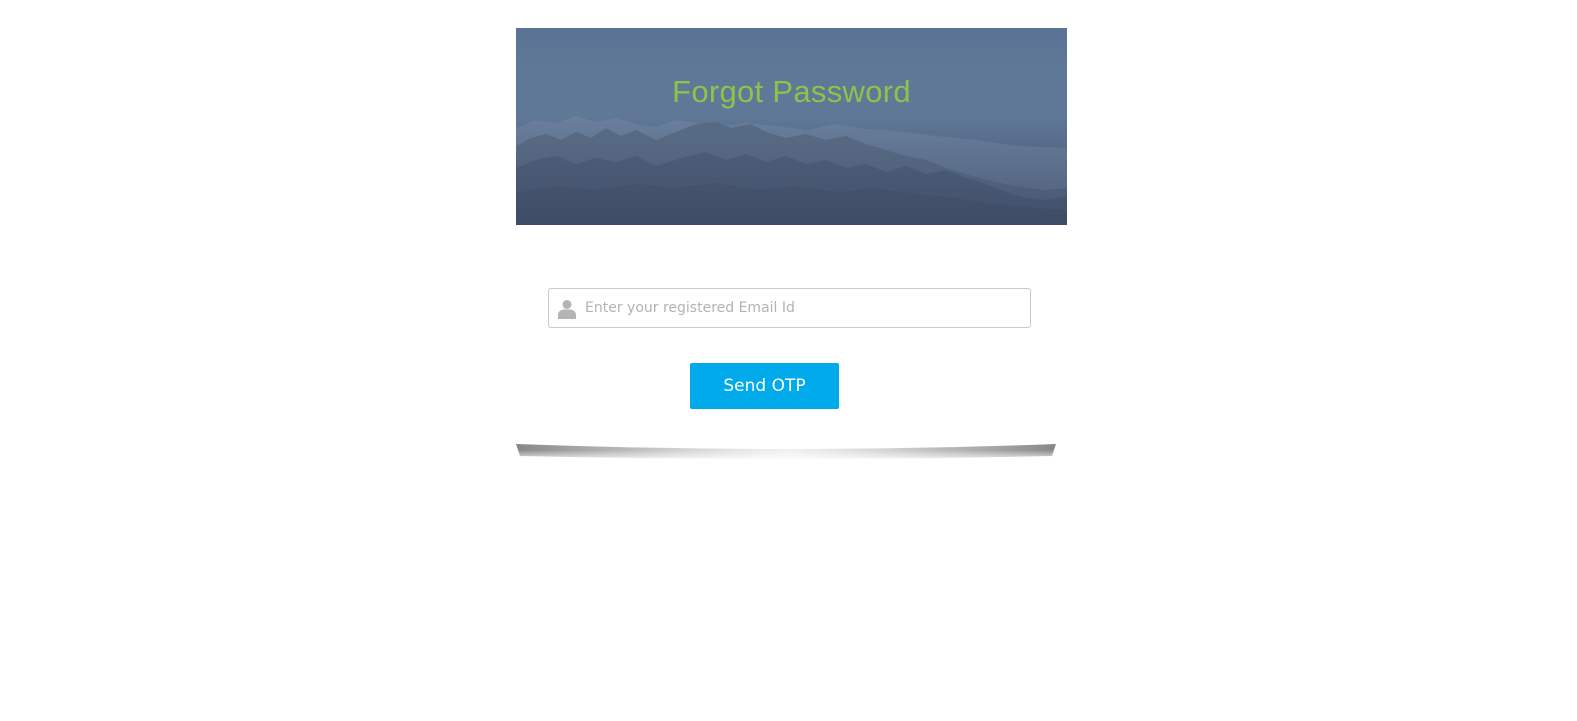  Describe the element at coordinates (805, 308) in the screenshot. I see `email-input` at that location.